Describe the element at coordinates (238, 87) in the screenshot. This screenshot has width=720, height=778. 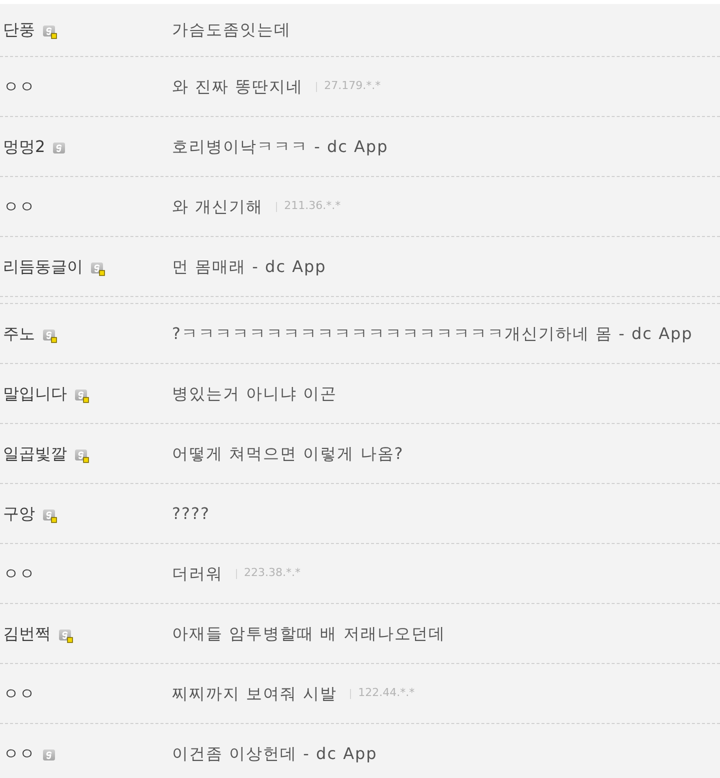
I see `comment-text: 와 진짜 똥딴지네` at that location.